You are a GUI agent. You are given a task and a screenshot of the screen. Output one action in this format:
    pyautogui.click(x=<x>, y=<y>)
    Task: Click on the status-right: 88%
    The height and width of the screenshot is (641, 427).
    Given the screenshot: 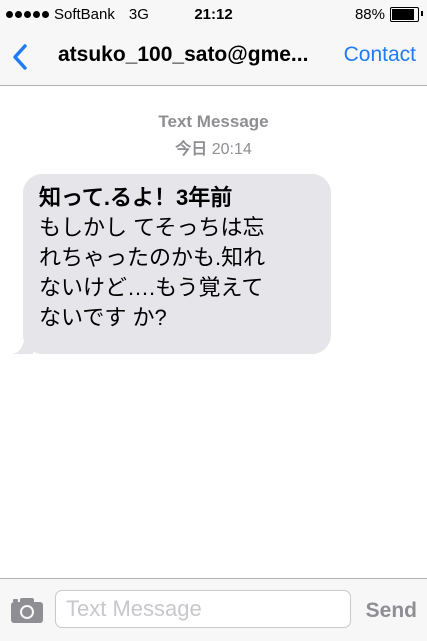 What is the action you would take?
    pyautogui.click(x=388, y=14)
    